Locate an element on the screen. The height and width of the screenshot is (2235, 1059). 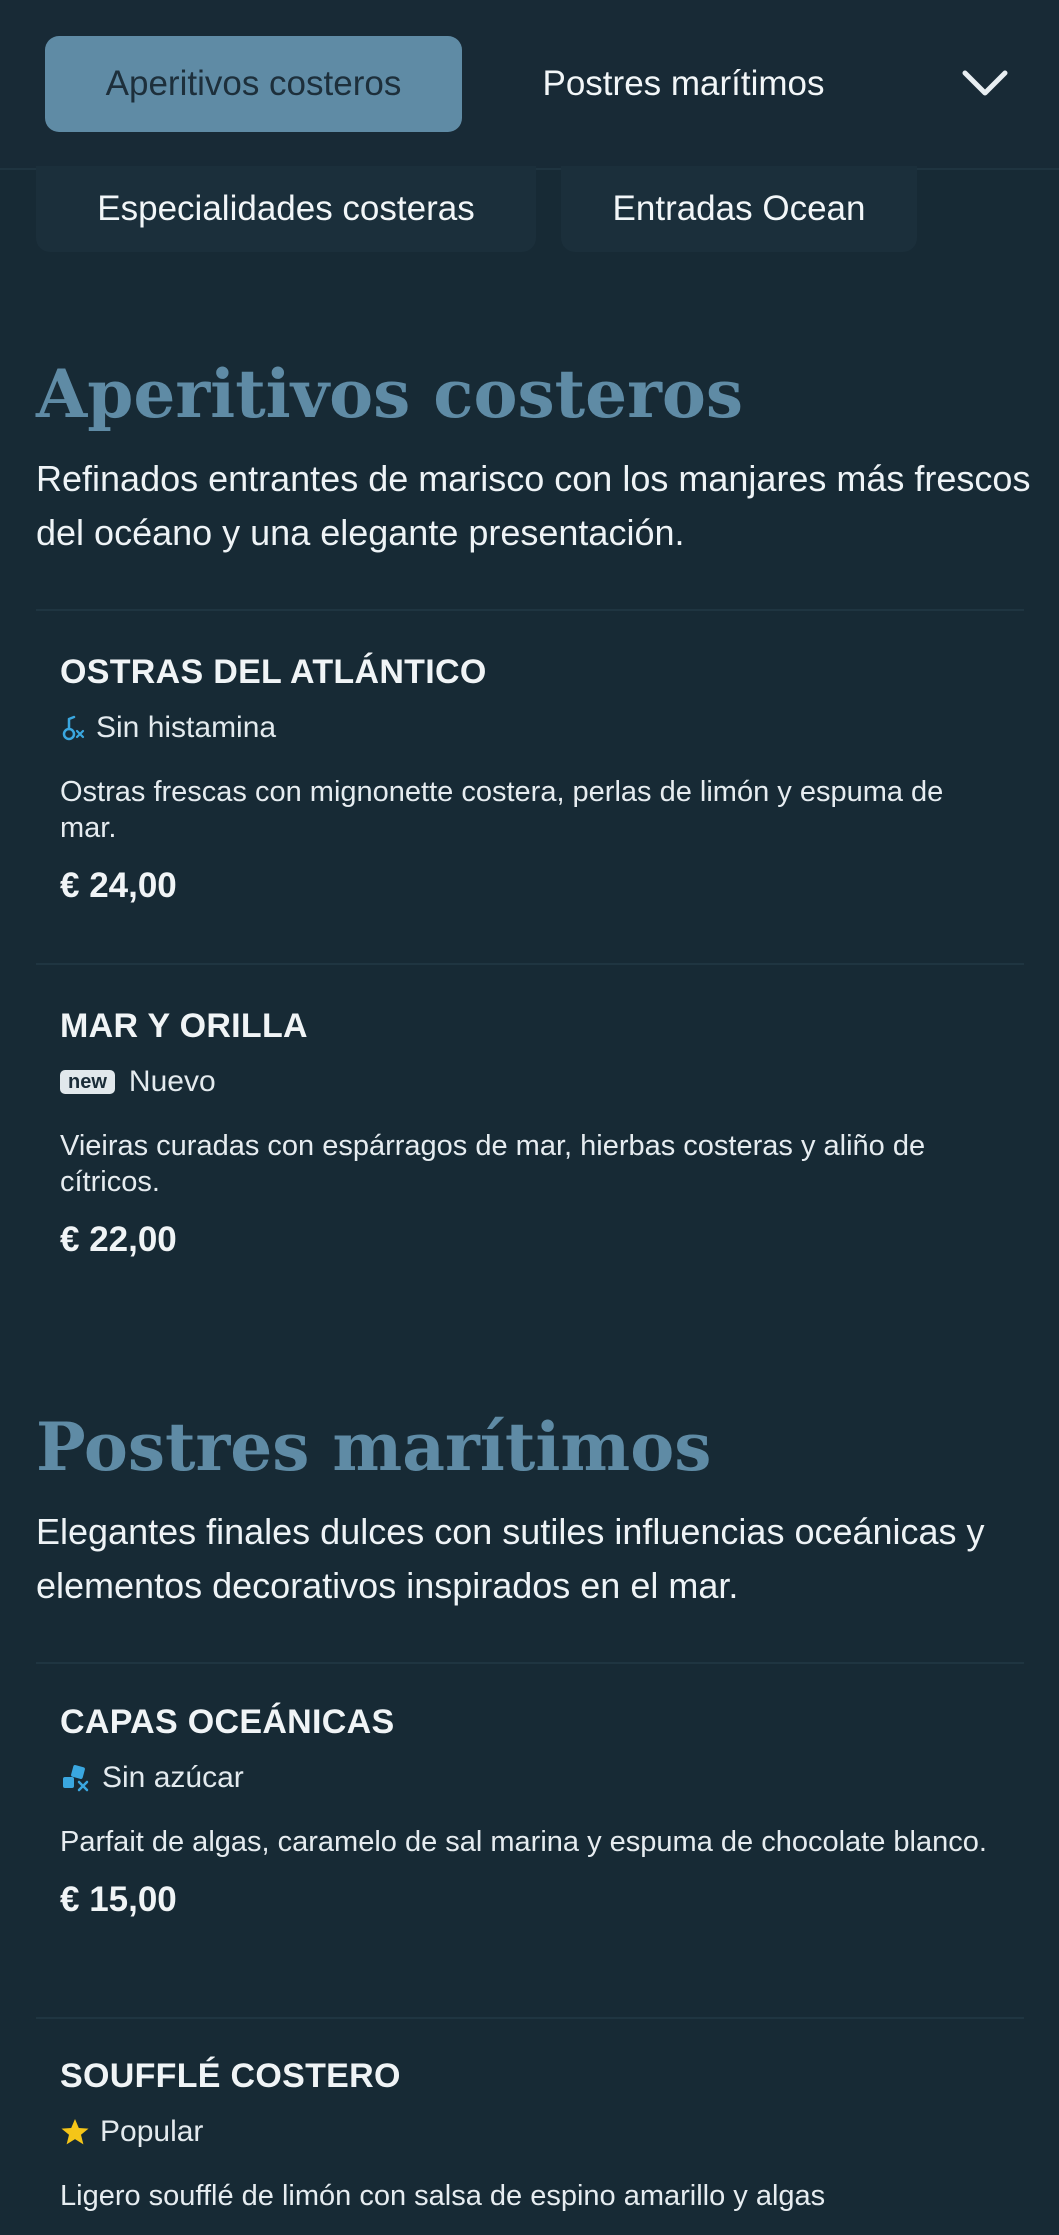
tag-label: Popular is located at coordinates (152, 2131).